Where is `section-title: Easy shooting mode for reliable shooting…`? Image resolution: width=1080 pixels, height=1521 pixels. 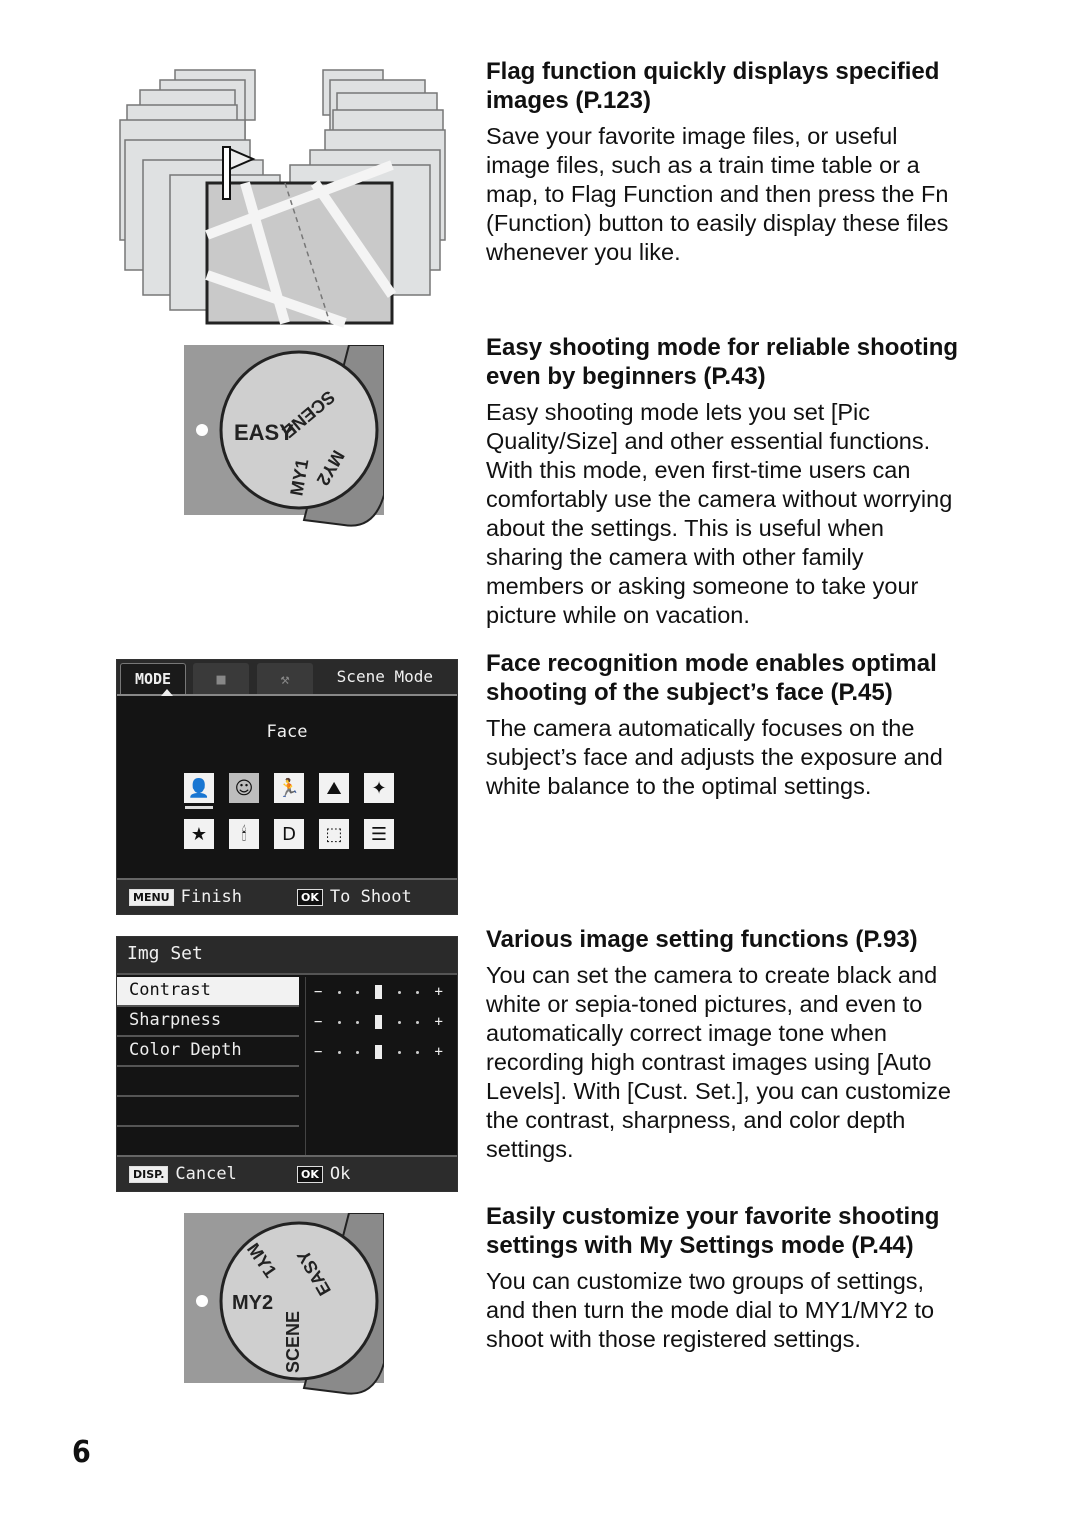
section-title: Easy shooting mode for reliable shooting… is located at coordinates (722, 362).